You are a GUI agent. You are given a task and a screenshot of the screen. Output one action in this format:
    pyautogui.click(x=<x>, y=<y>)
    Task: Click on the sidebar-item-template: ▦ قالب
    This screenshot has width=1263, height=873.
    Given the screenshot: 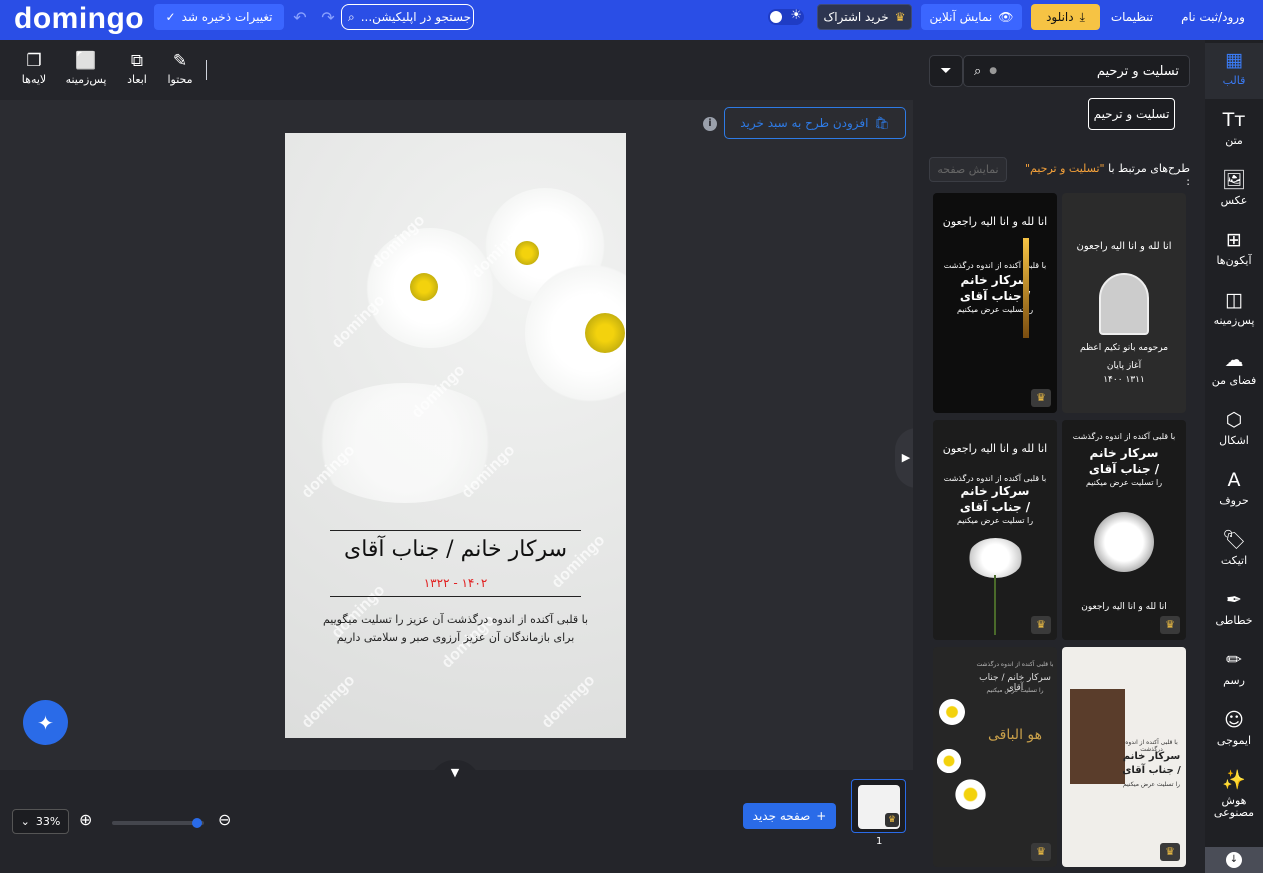 What is the action you would take?
    pyautogui.click(x=1234, y=71)
    